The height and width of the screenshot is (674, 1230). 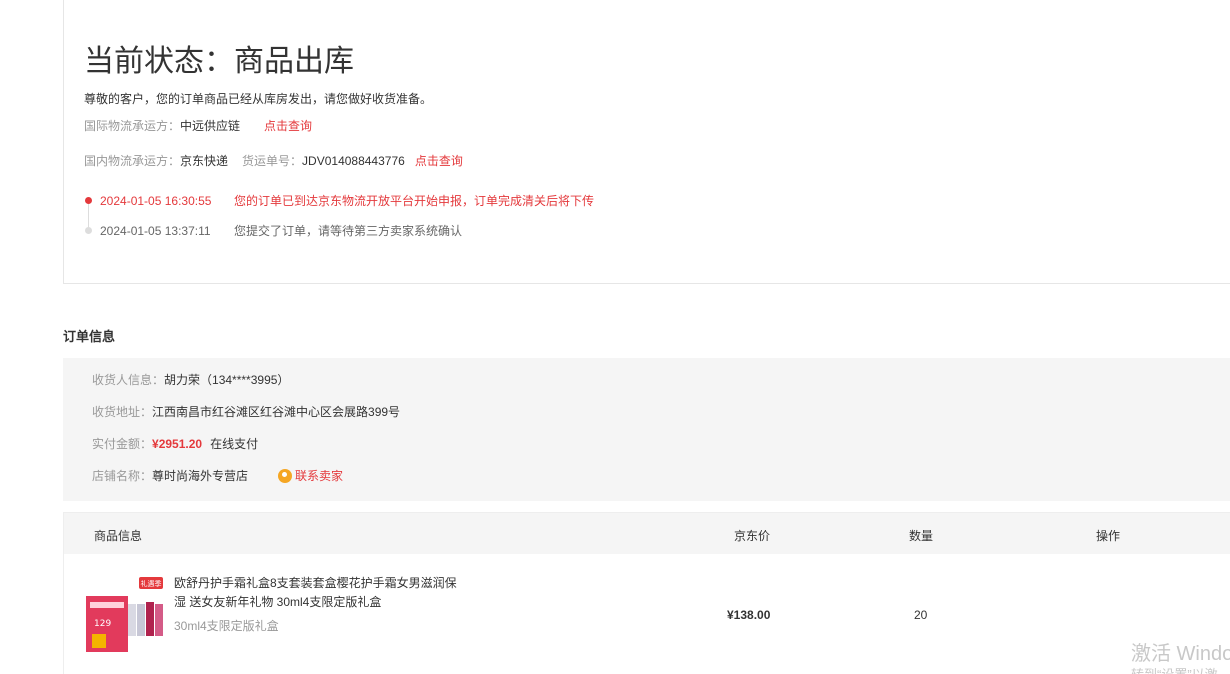 What do you see at coordinates (353, 161) in the screenshot?
I see `waybill-number: JDV014088443776` at bounding box center [353, 161].